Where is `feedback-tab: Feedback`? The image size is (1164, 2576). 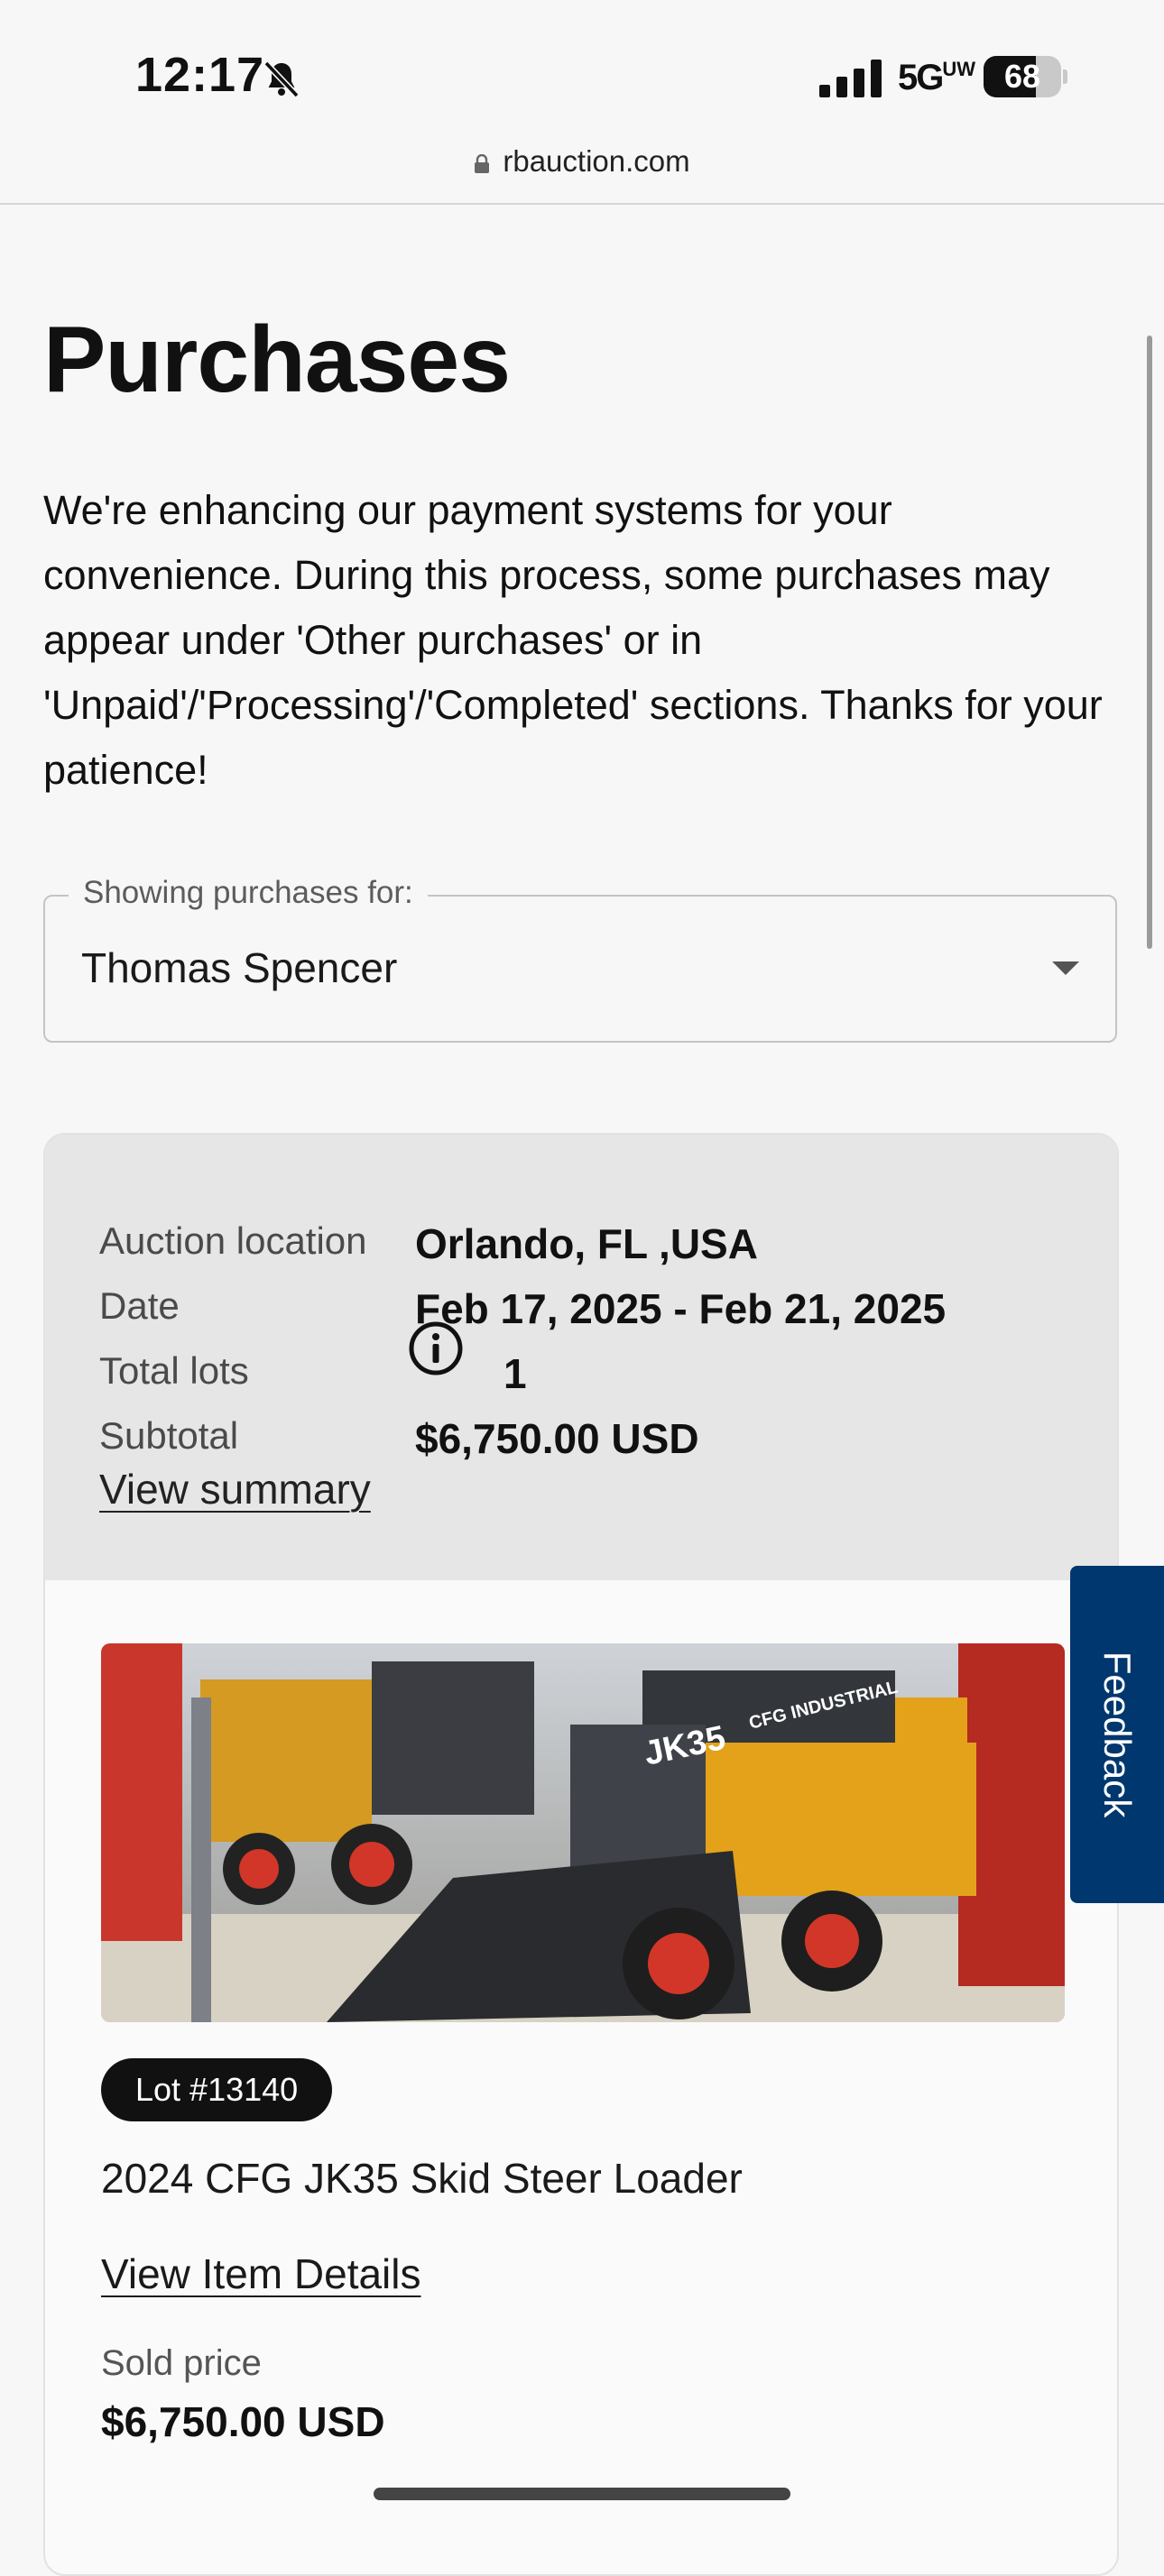
feedback-tab: Feedback is located at coordinates (1117, 1734).